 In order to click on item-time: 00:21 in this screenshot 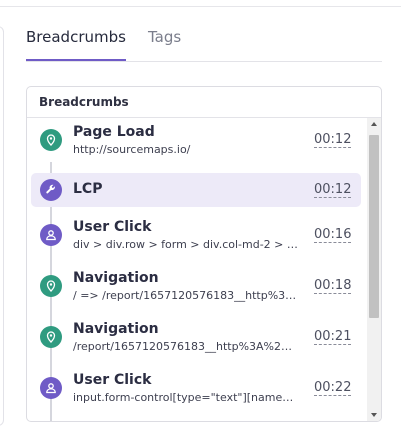, I will do `click(333, 337)`.